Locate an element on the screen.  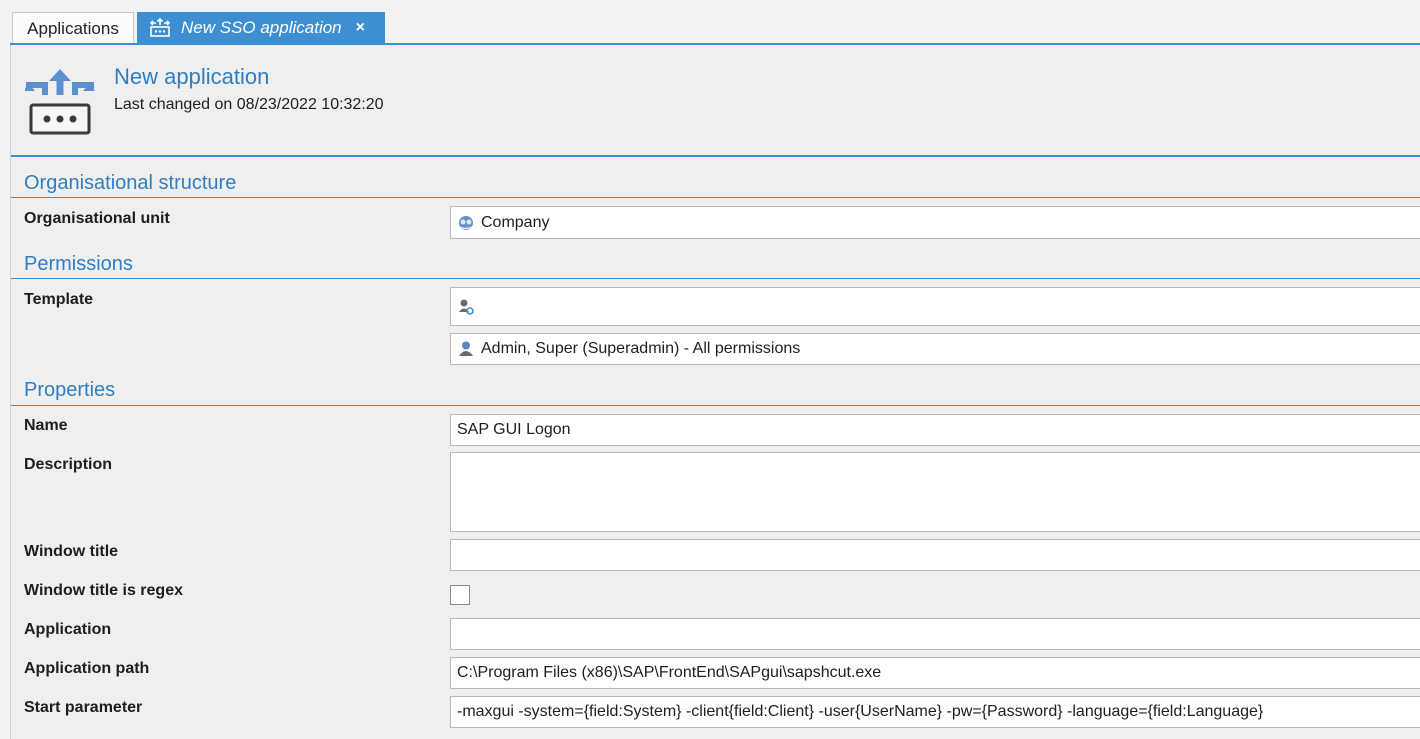
organisational-unit-label: Organisational unit is located at coordinates (97, 218).